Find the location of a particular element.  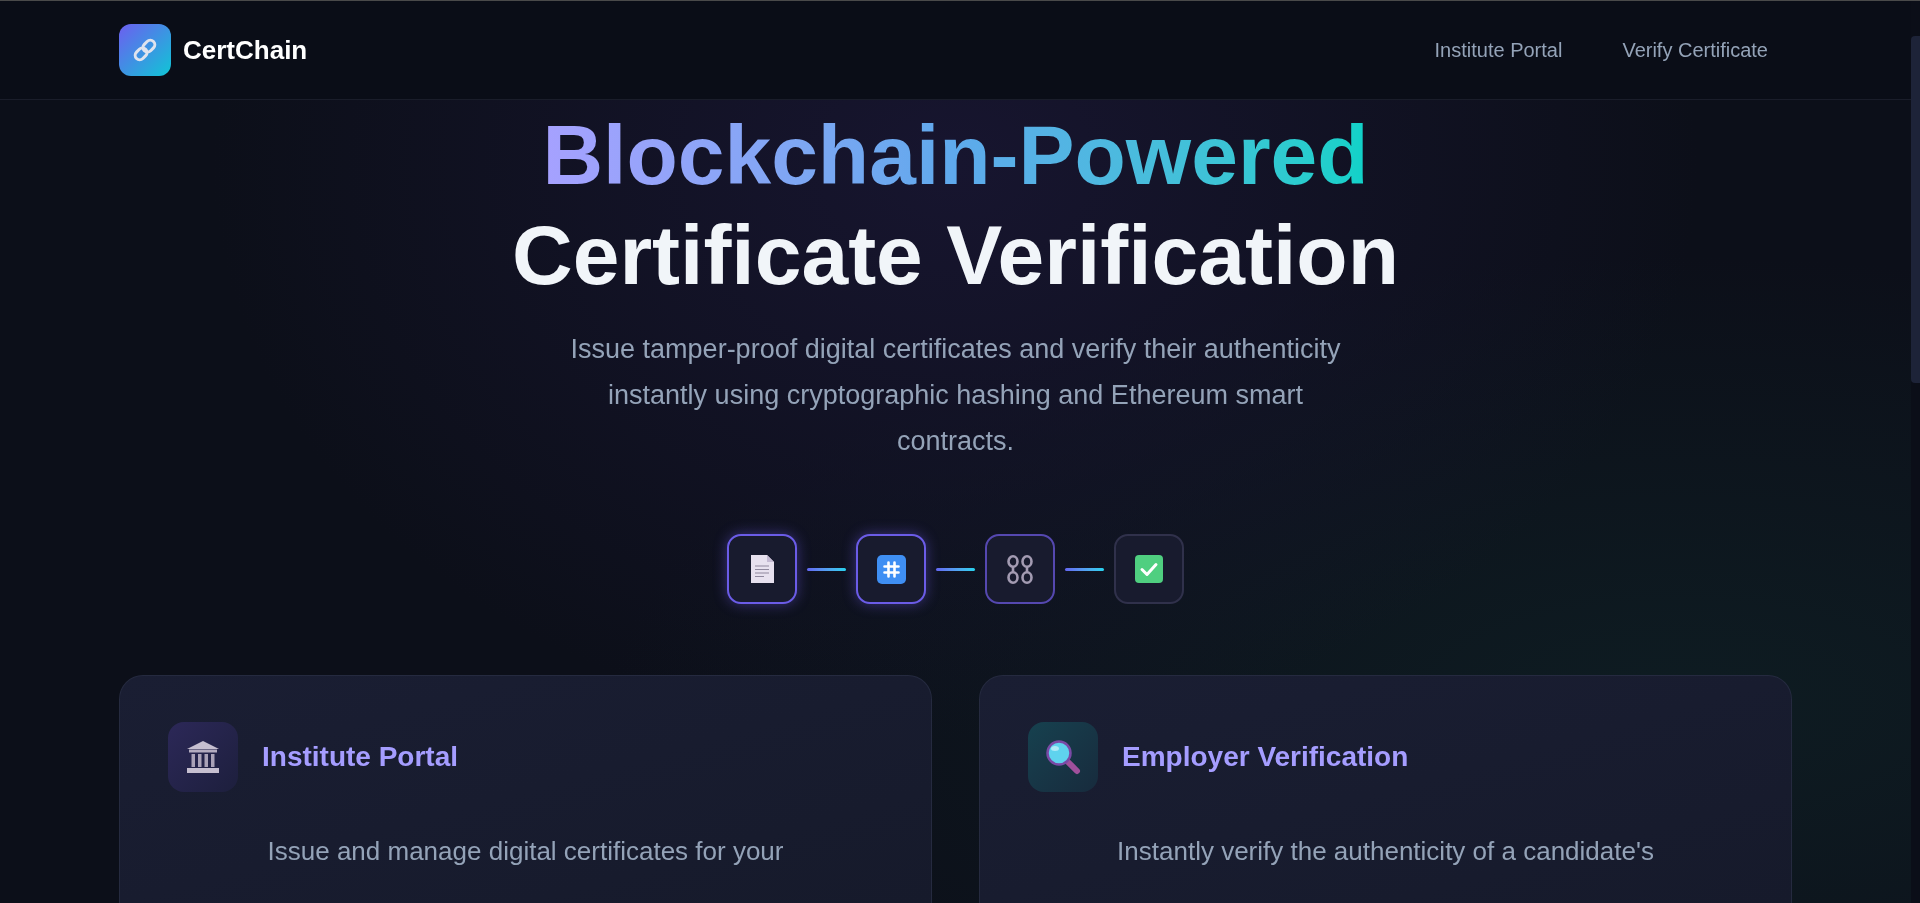

nav-link: Institute Portal is located at coordinates (1498, 50).